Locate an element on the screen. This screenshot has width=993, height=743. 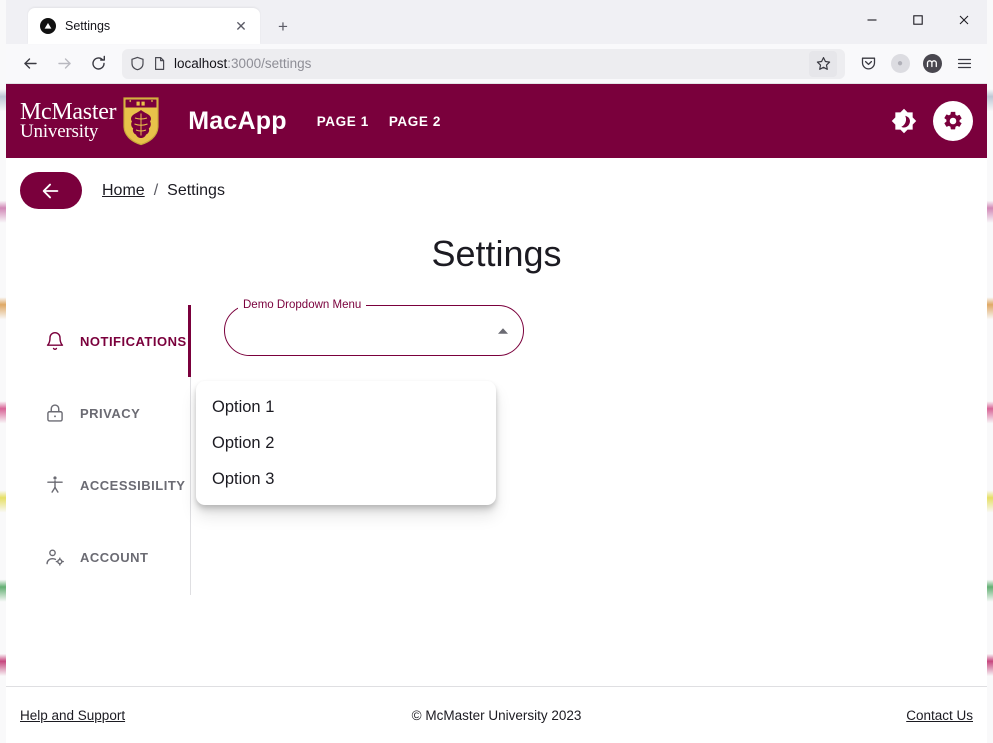
browser-tab-title: Settings is located at coordinates (88, 26).